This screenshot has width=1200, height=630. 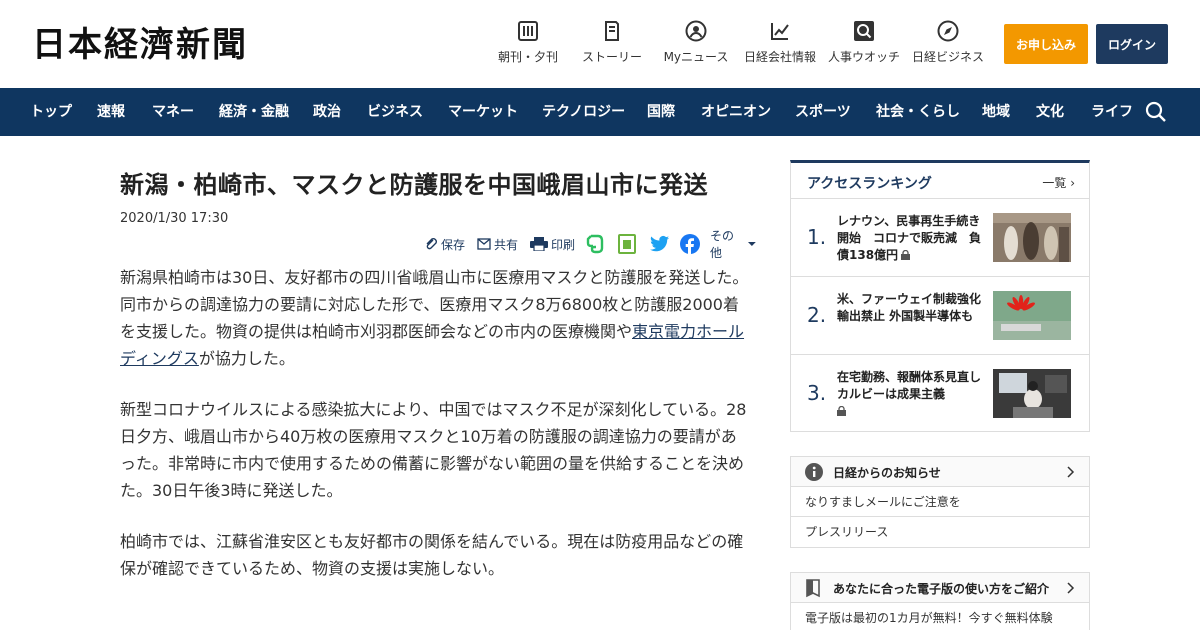 I want to click on ranking-number: 1., so click(x=817, y=237).